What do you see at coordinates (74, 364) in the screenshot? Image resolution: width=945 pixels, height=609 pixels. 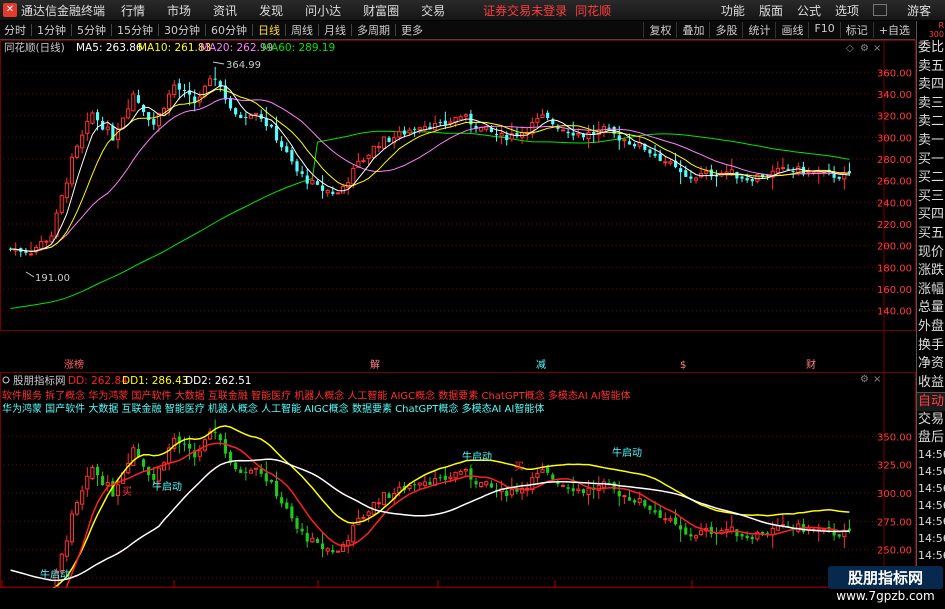 I see `event-marker: 涨榜` at bounding box center [74, 364].